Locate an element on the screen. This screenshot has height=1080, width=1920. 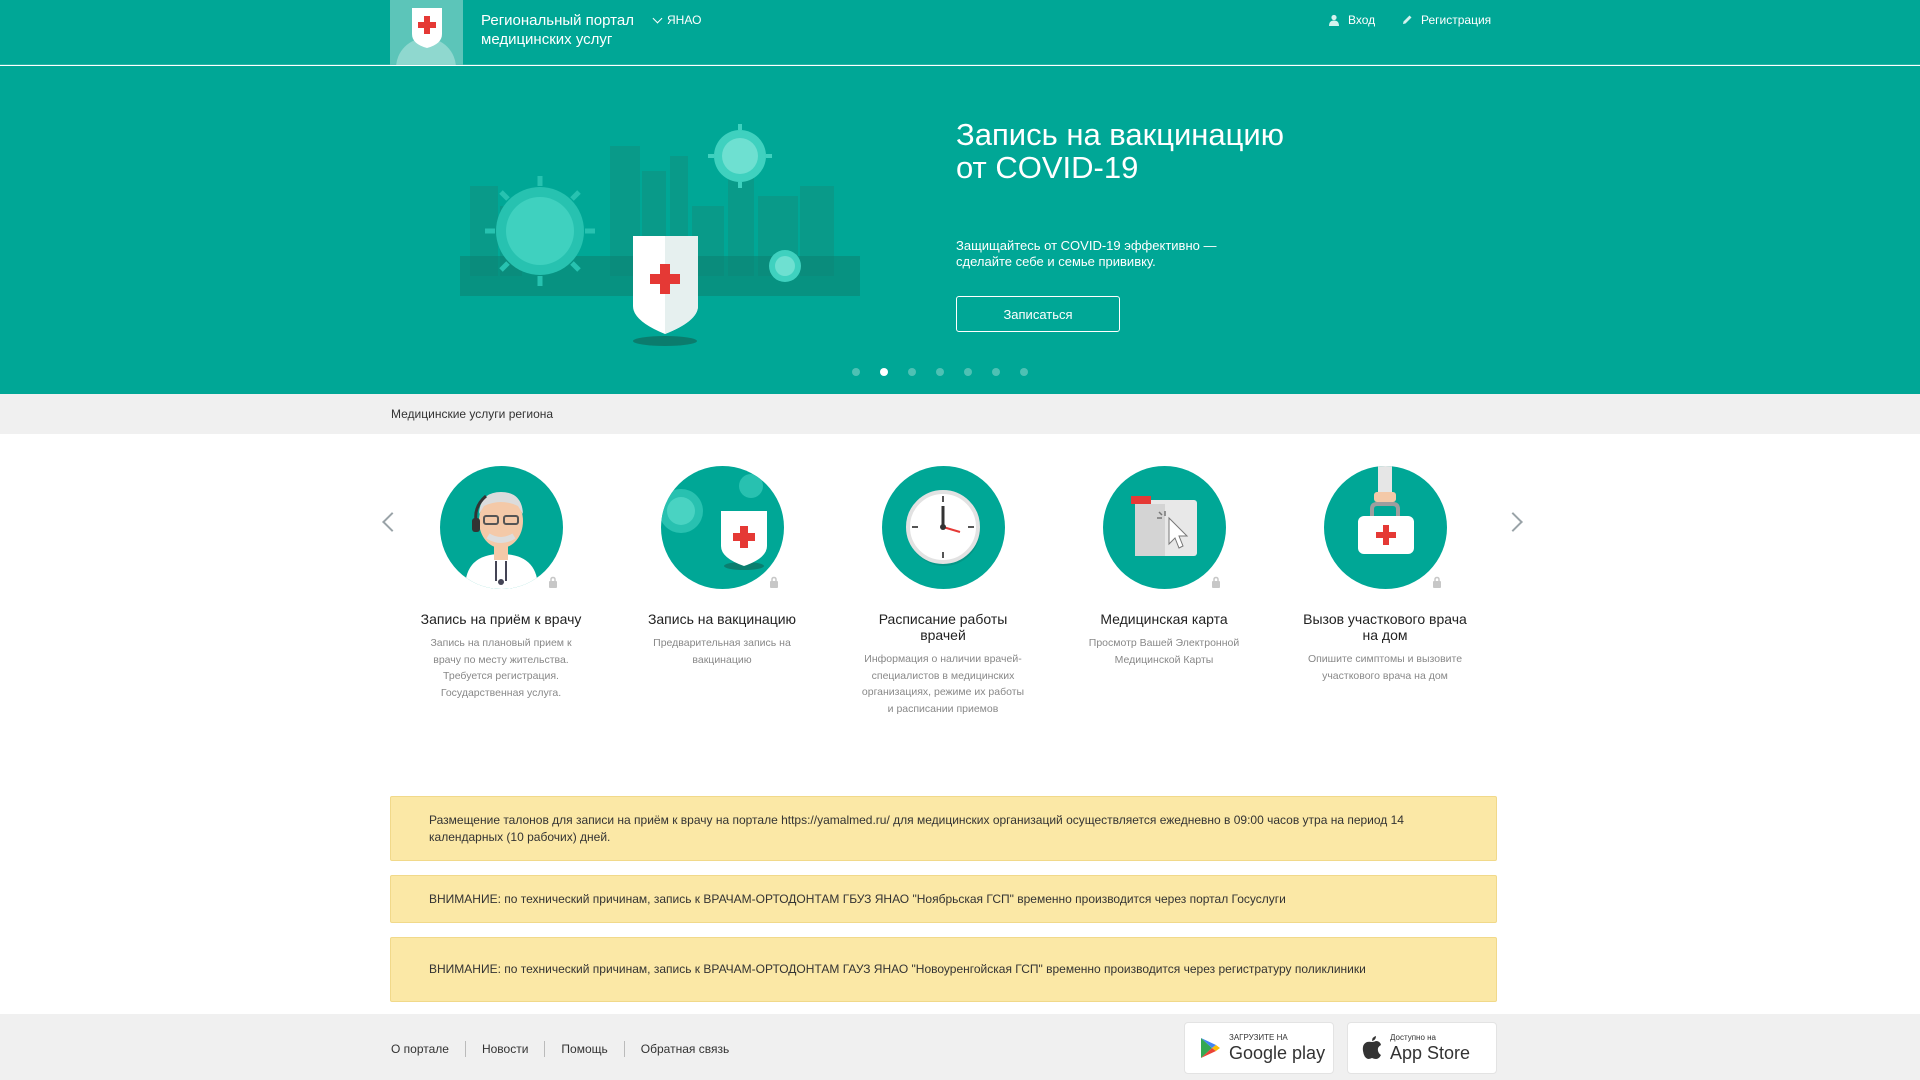
portal-logo is located at coordinates (426, 32).